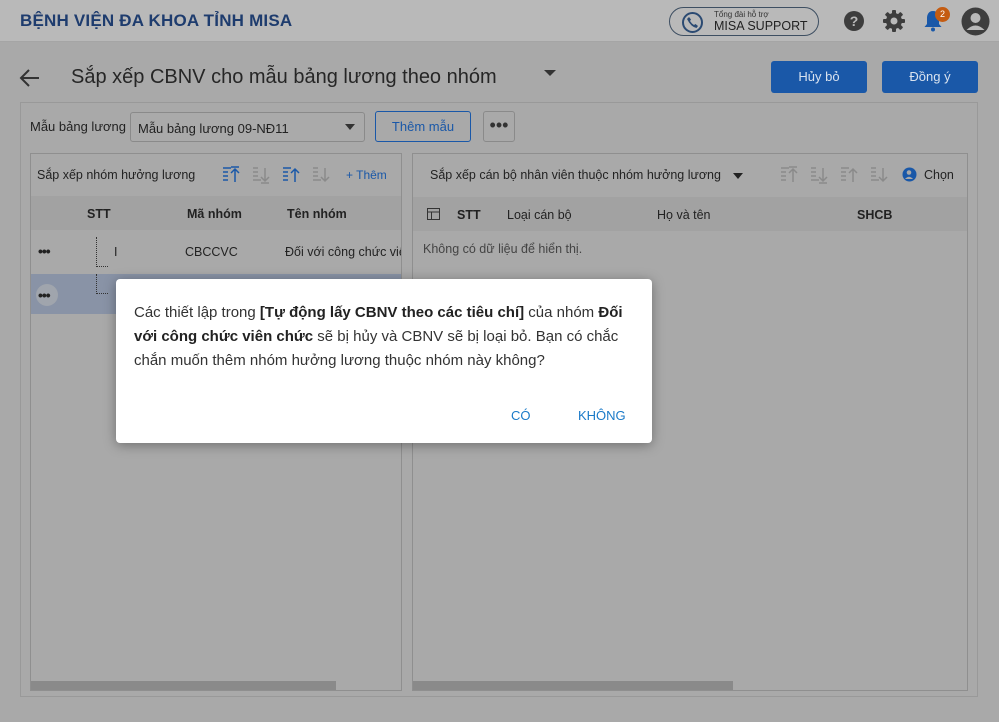  I want to click on col-group-name: Tên nhóm, so click(317, 214).